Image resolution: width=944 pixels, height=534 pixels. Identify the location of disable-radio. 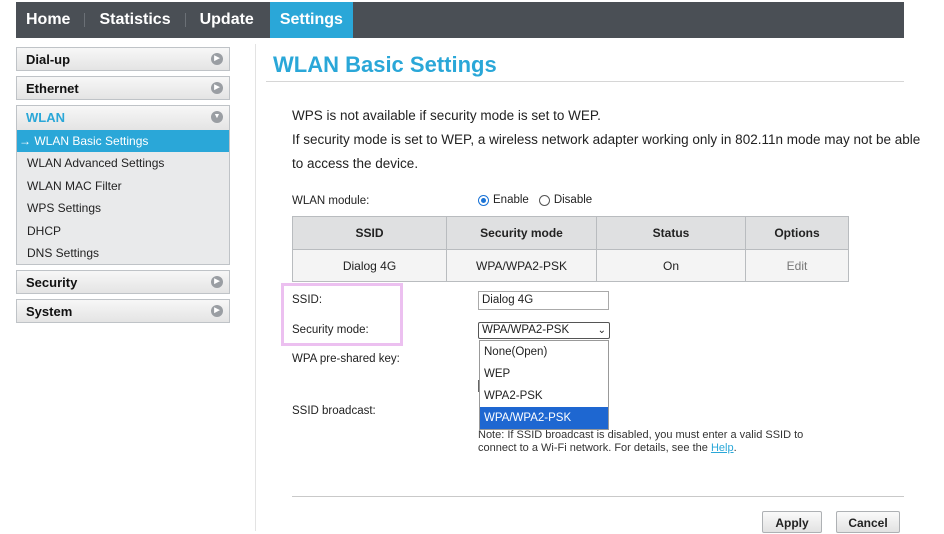
(544, 200).